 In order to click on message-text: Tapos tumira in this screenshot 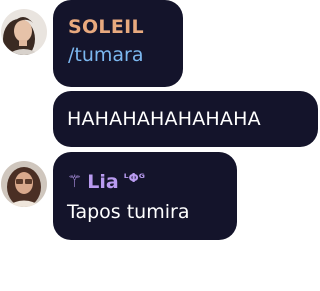, I will do `click(128, 212)`.